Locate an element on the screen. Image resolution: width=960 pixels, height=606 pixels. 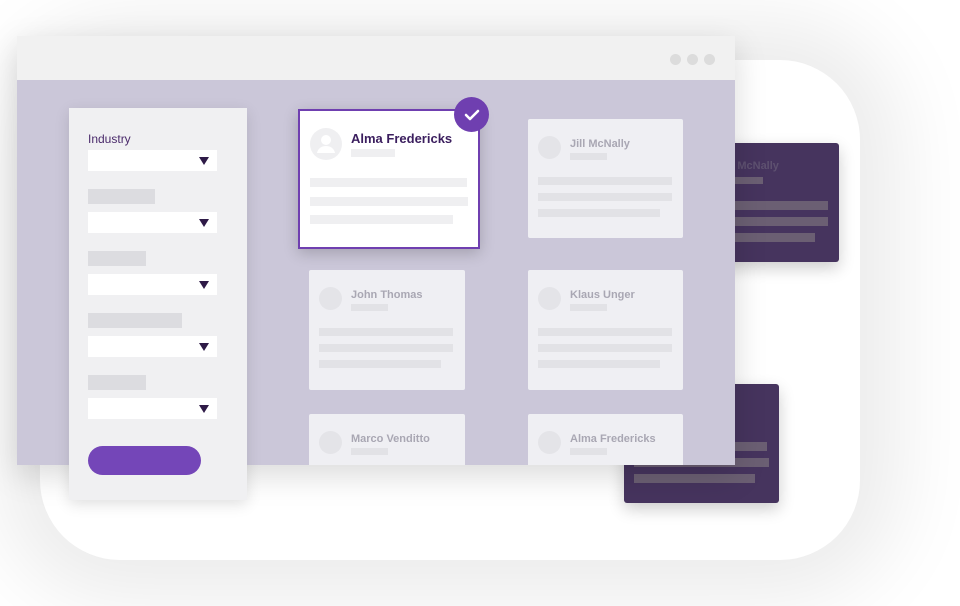
profile-card: Jill McNally is located at coordinates (605, 178).